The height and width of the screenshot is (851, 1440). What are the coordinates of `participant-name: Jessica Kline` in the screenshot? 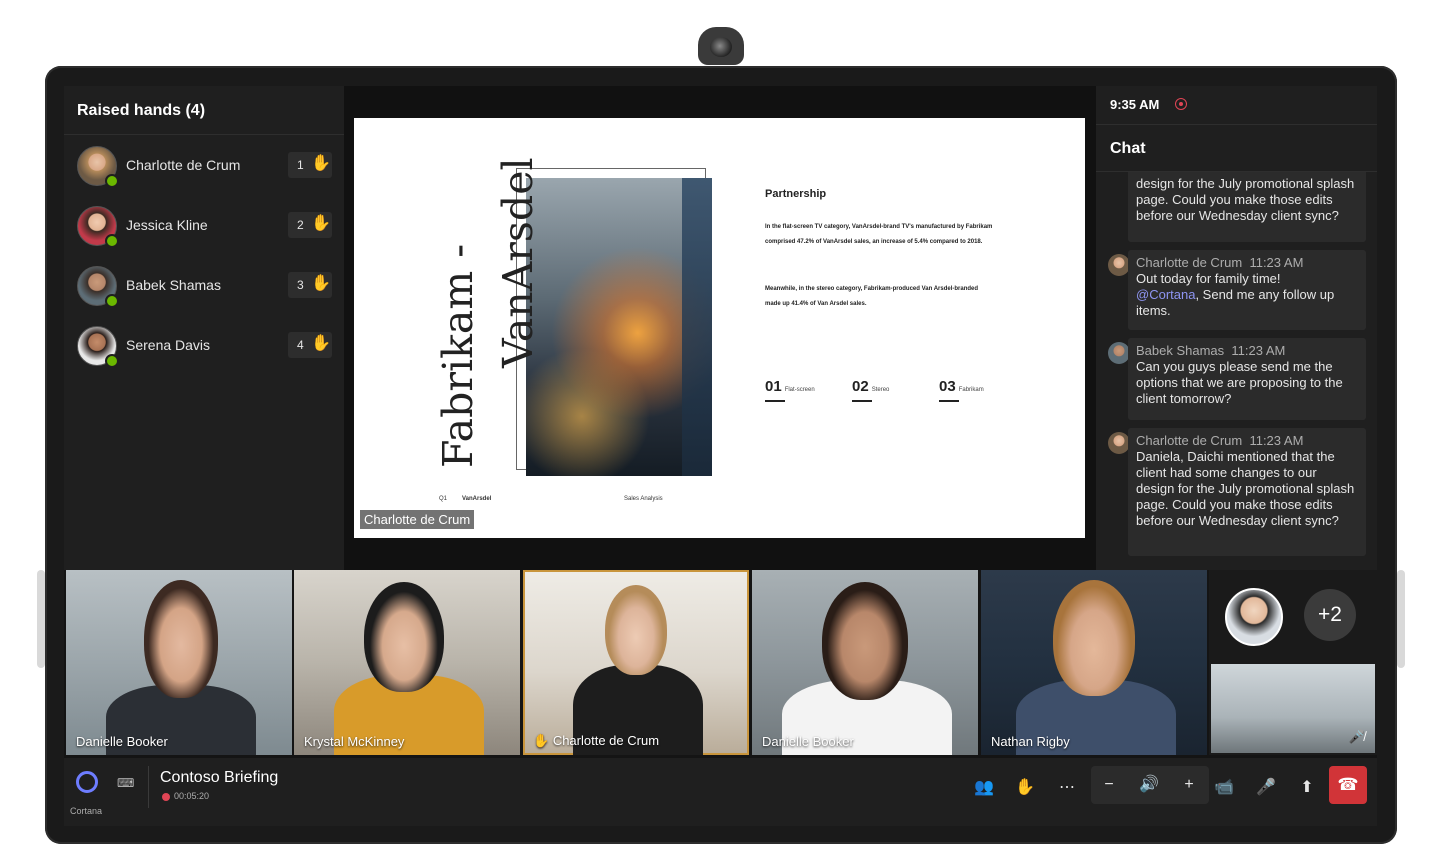 It's located at (167, 225).